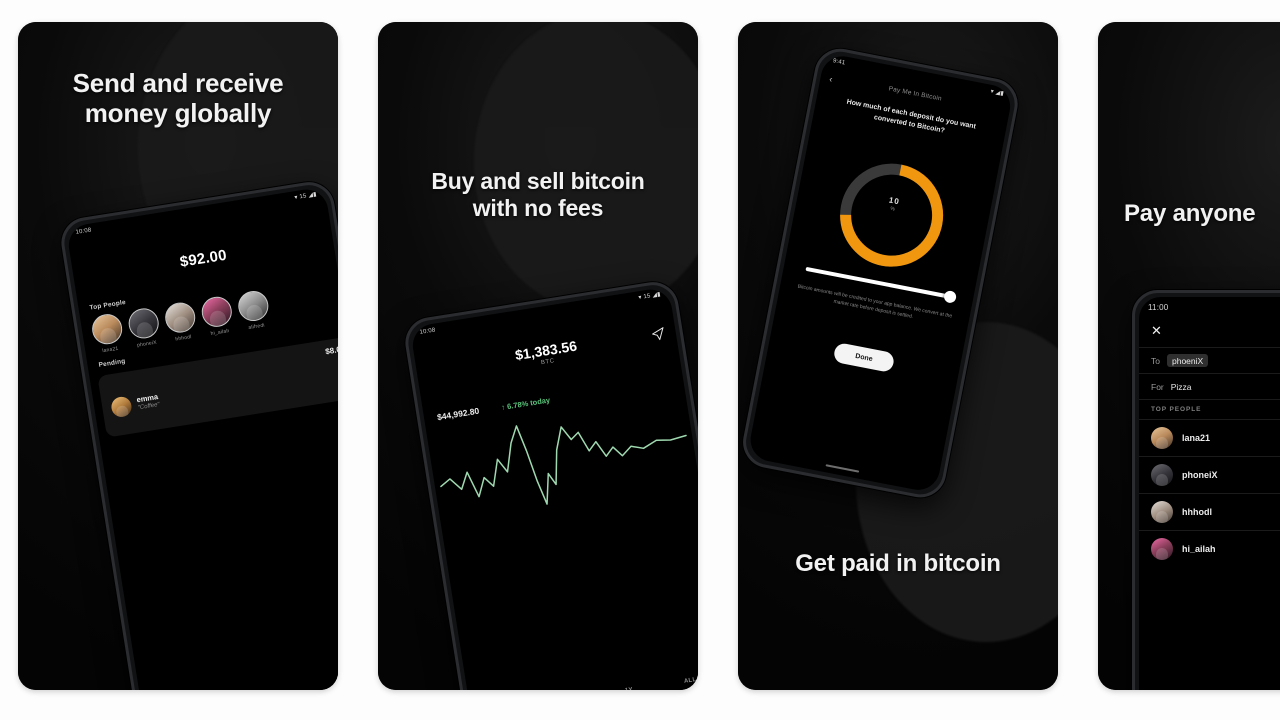 This screenshot has width=1280, height=720. What do you see at coordinates (864, 357) in the screenshot?
I see `done-button: Done` at bounding box center [864, 357].